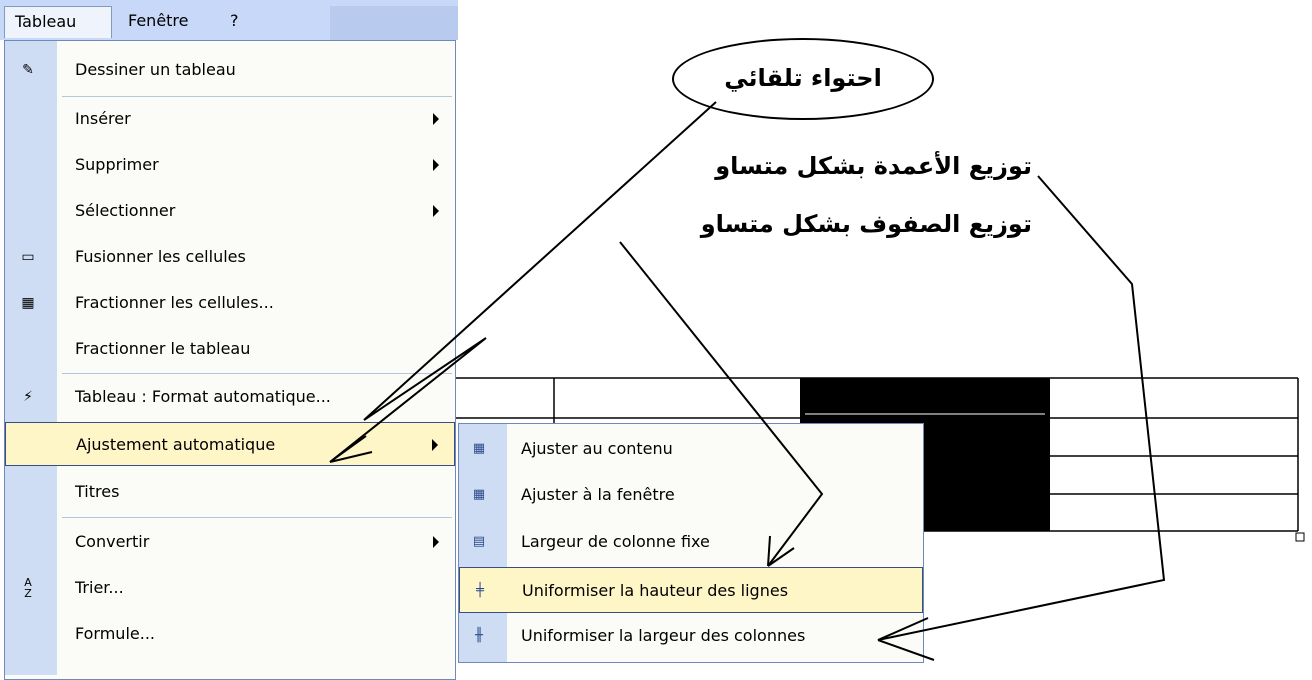  What do you see at coordinates (721, 404) in the screenshot?
I see `arrow-to-uniformiser-hauteur` at bounding box center [721, 404].